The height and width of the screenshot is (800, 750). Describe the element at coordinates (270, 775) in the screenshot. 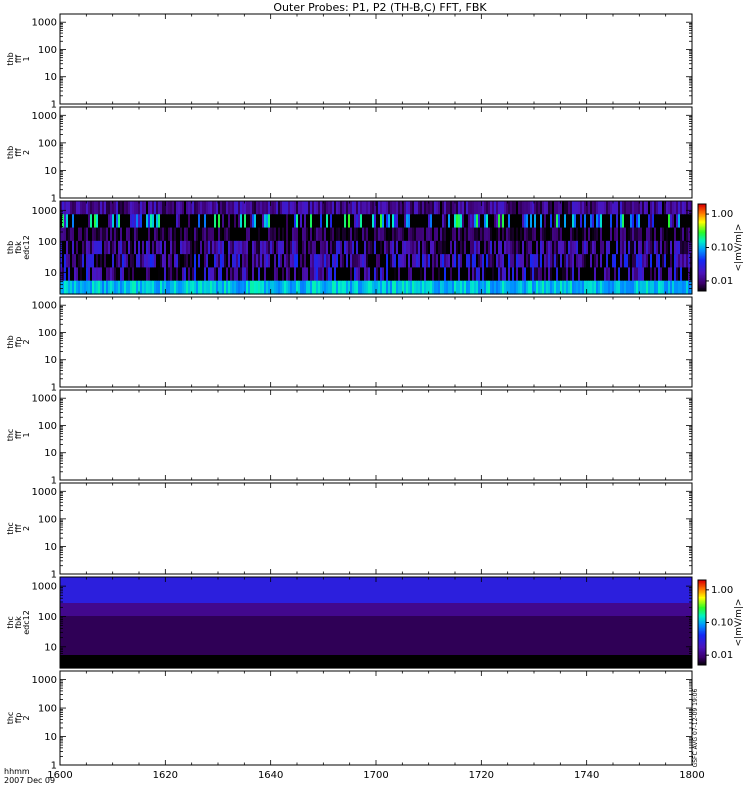

I see `x-tick-label: 1640` at that location.